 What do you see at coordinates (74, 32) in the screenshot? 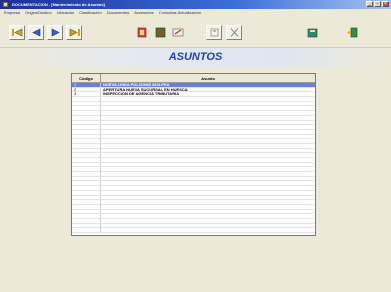
I see `last-record-button` at bounding box center [74, 32].